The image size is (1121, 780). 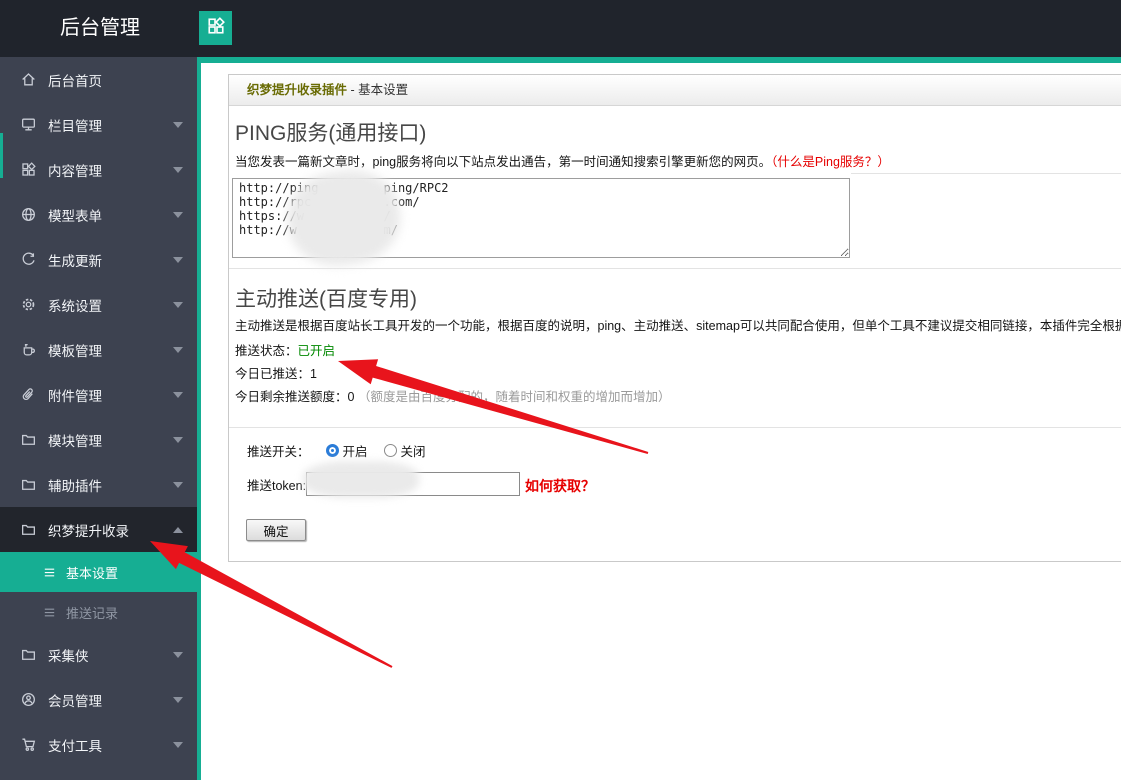 I want to click on push-section-title: 主动推送(百度专用), so click(x=326, y=299).